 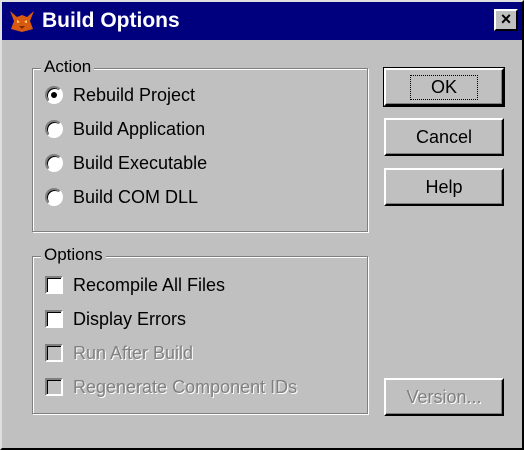 I want to click on radio-label: Build Executable, so click(x=140, y=162).